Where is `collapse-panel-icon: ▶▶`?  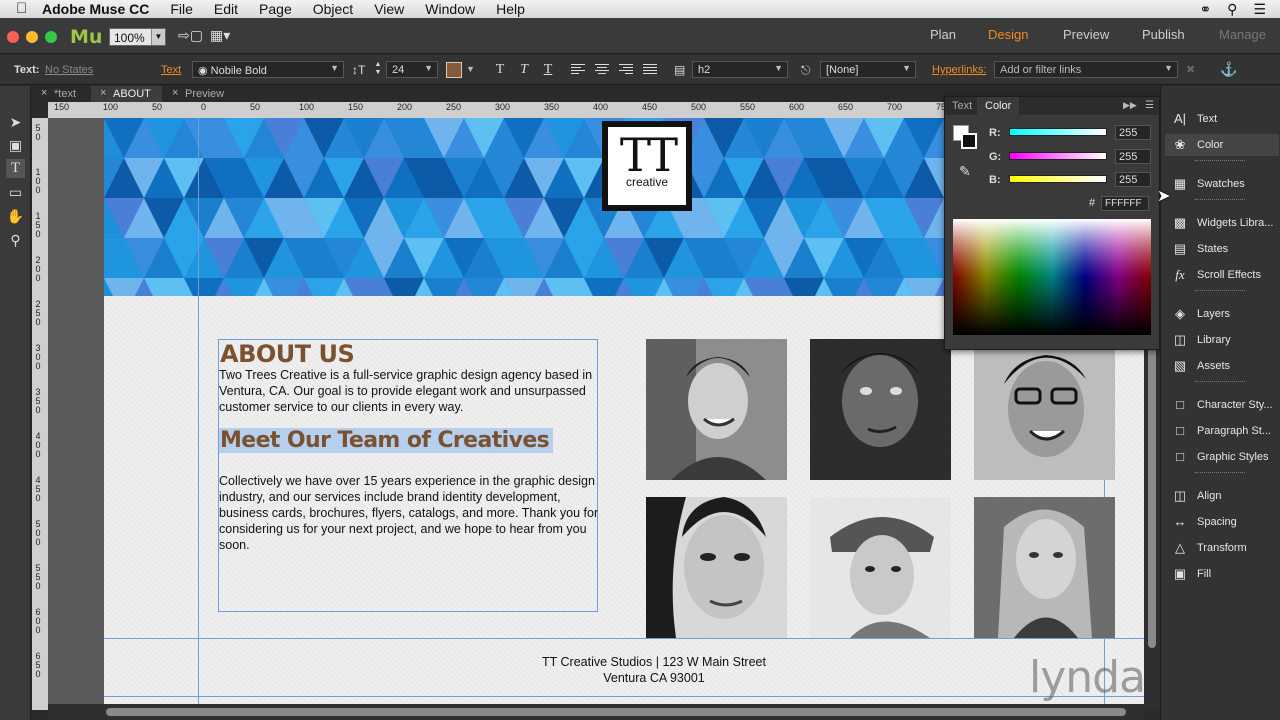 collapse-panel-icon: ▶▶ is located at coordinates (1130, 105).